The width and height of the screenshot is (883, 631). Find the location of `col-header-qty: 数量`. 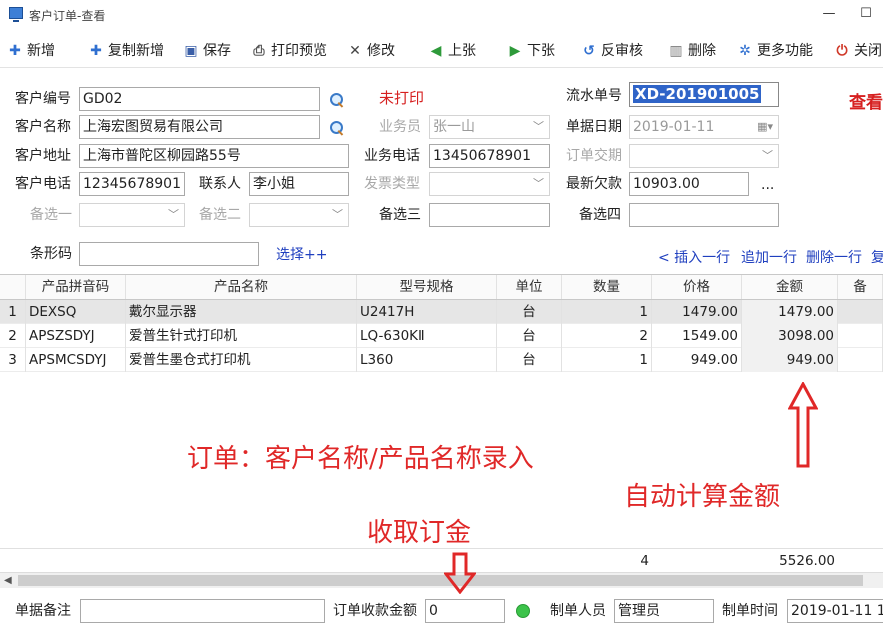

col-header-qty: 数量 is located at coordinates (607, 287).